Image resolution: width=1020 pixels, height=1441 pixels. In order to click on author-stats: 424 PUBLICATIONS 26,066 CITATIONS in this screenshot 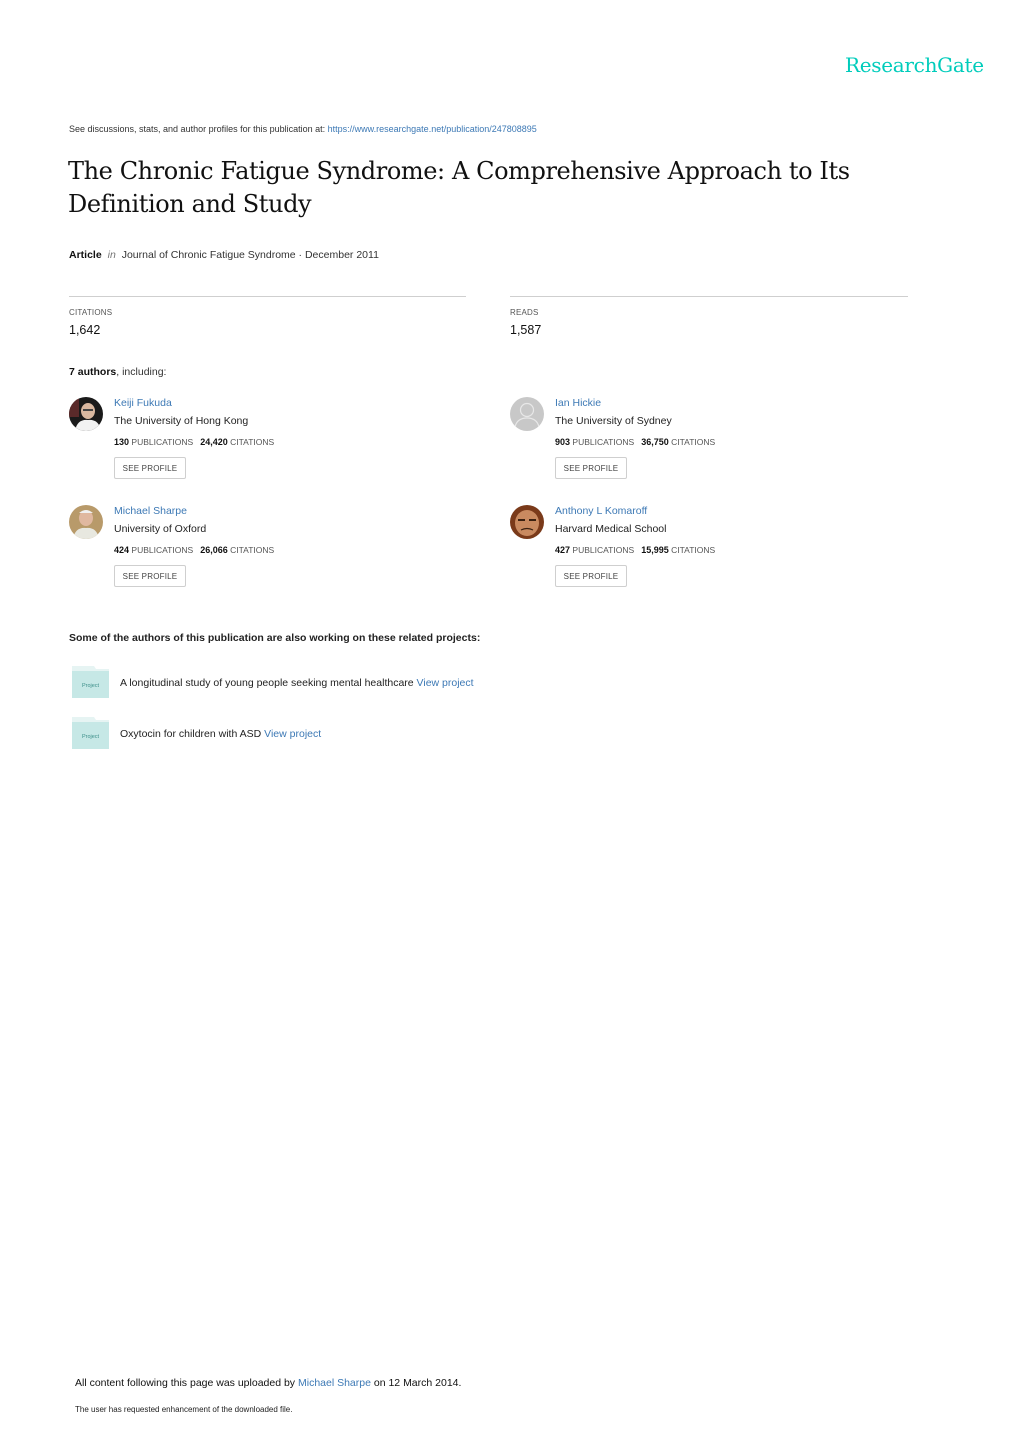, I will do `click(194, 550)`.